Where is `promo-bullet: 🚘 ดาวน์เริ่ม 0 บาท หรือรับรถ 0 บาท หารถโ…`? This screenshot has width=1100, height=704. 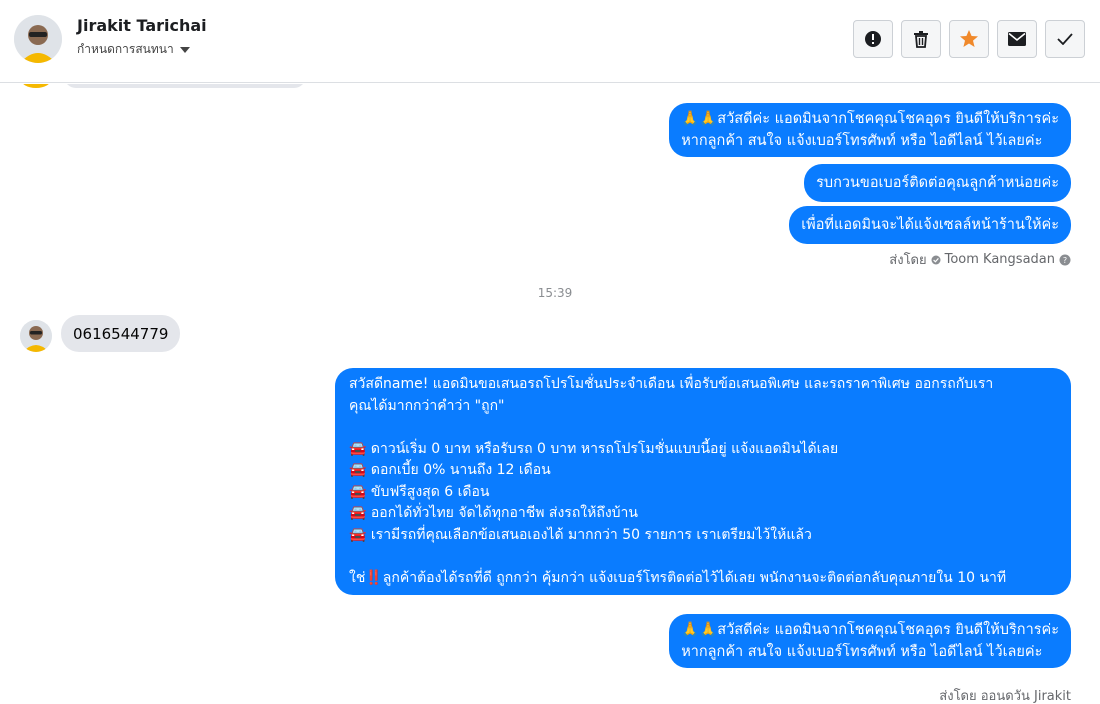
promo-bullet: 🚘 ดาวน์เริ่ม 0 บาท หรือรับรถ 0 บาท หารถโ… is located at coordinates (703, 450).